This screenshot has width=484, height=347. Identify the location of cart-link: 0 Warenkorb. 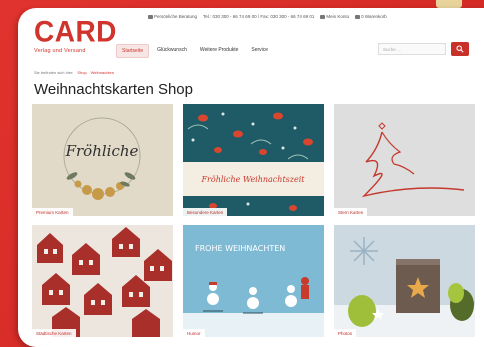
(371, 16).